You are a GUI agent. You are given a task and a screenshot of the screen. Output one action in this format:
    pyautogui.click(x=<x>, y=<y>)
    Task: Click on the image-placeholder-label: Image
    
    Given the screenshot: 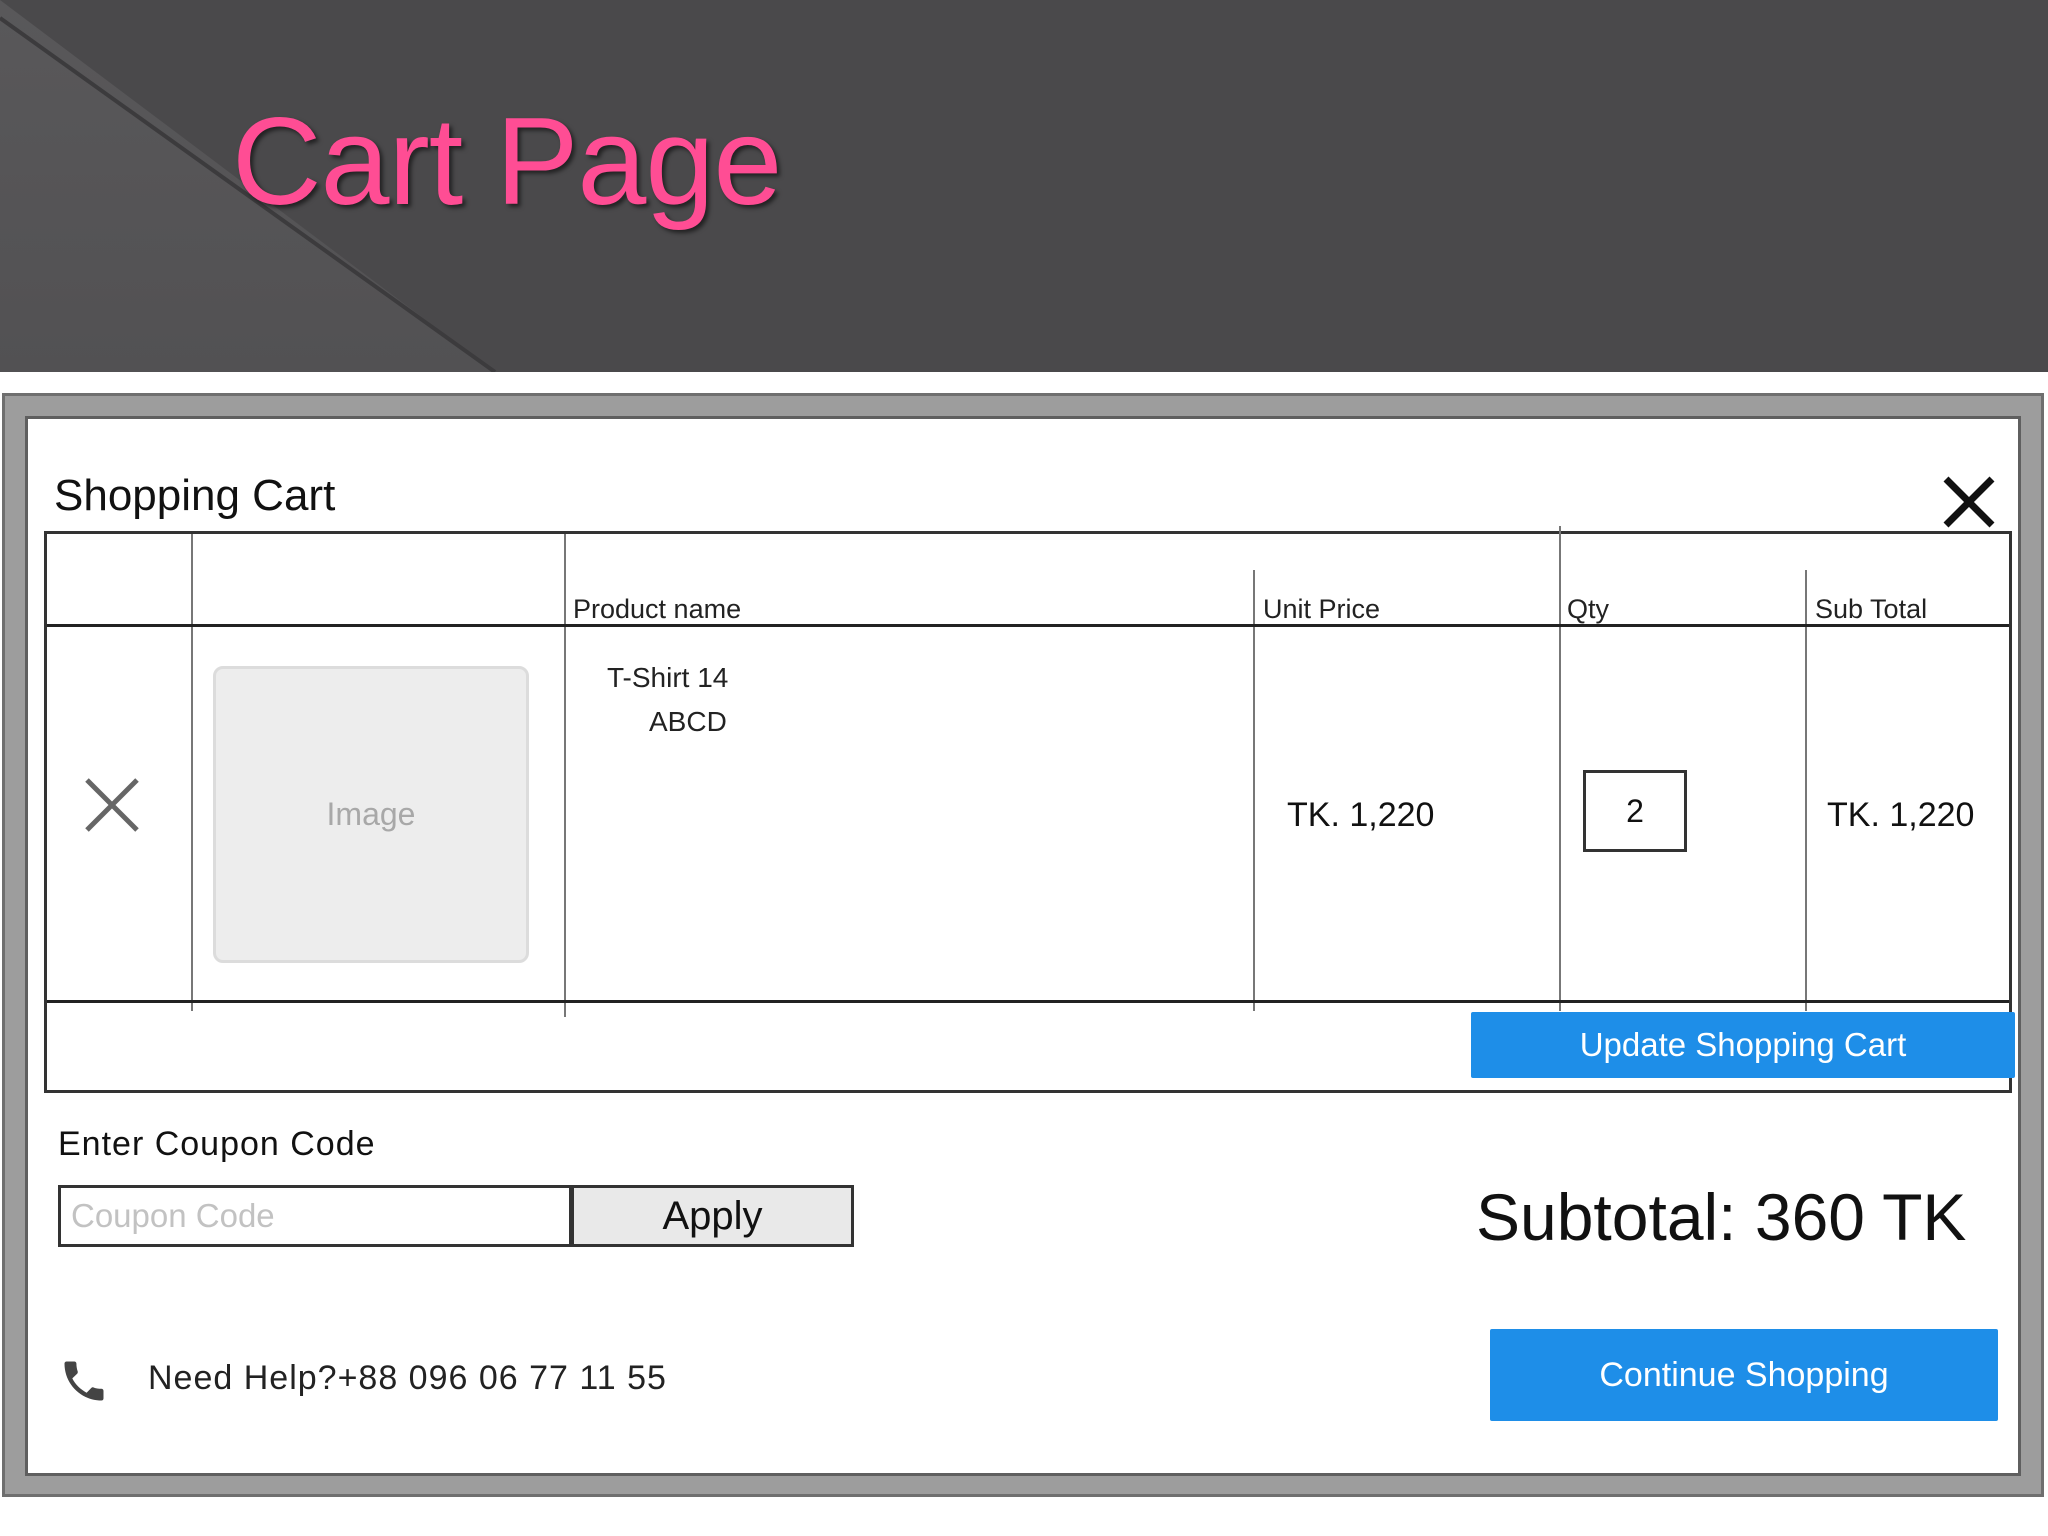 What is the action you would take?
    pyautogui.click(x=371, y=814)
    